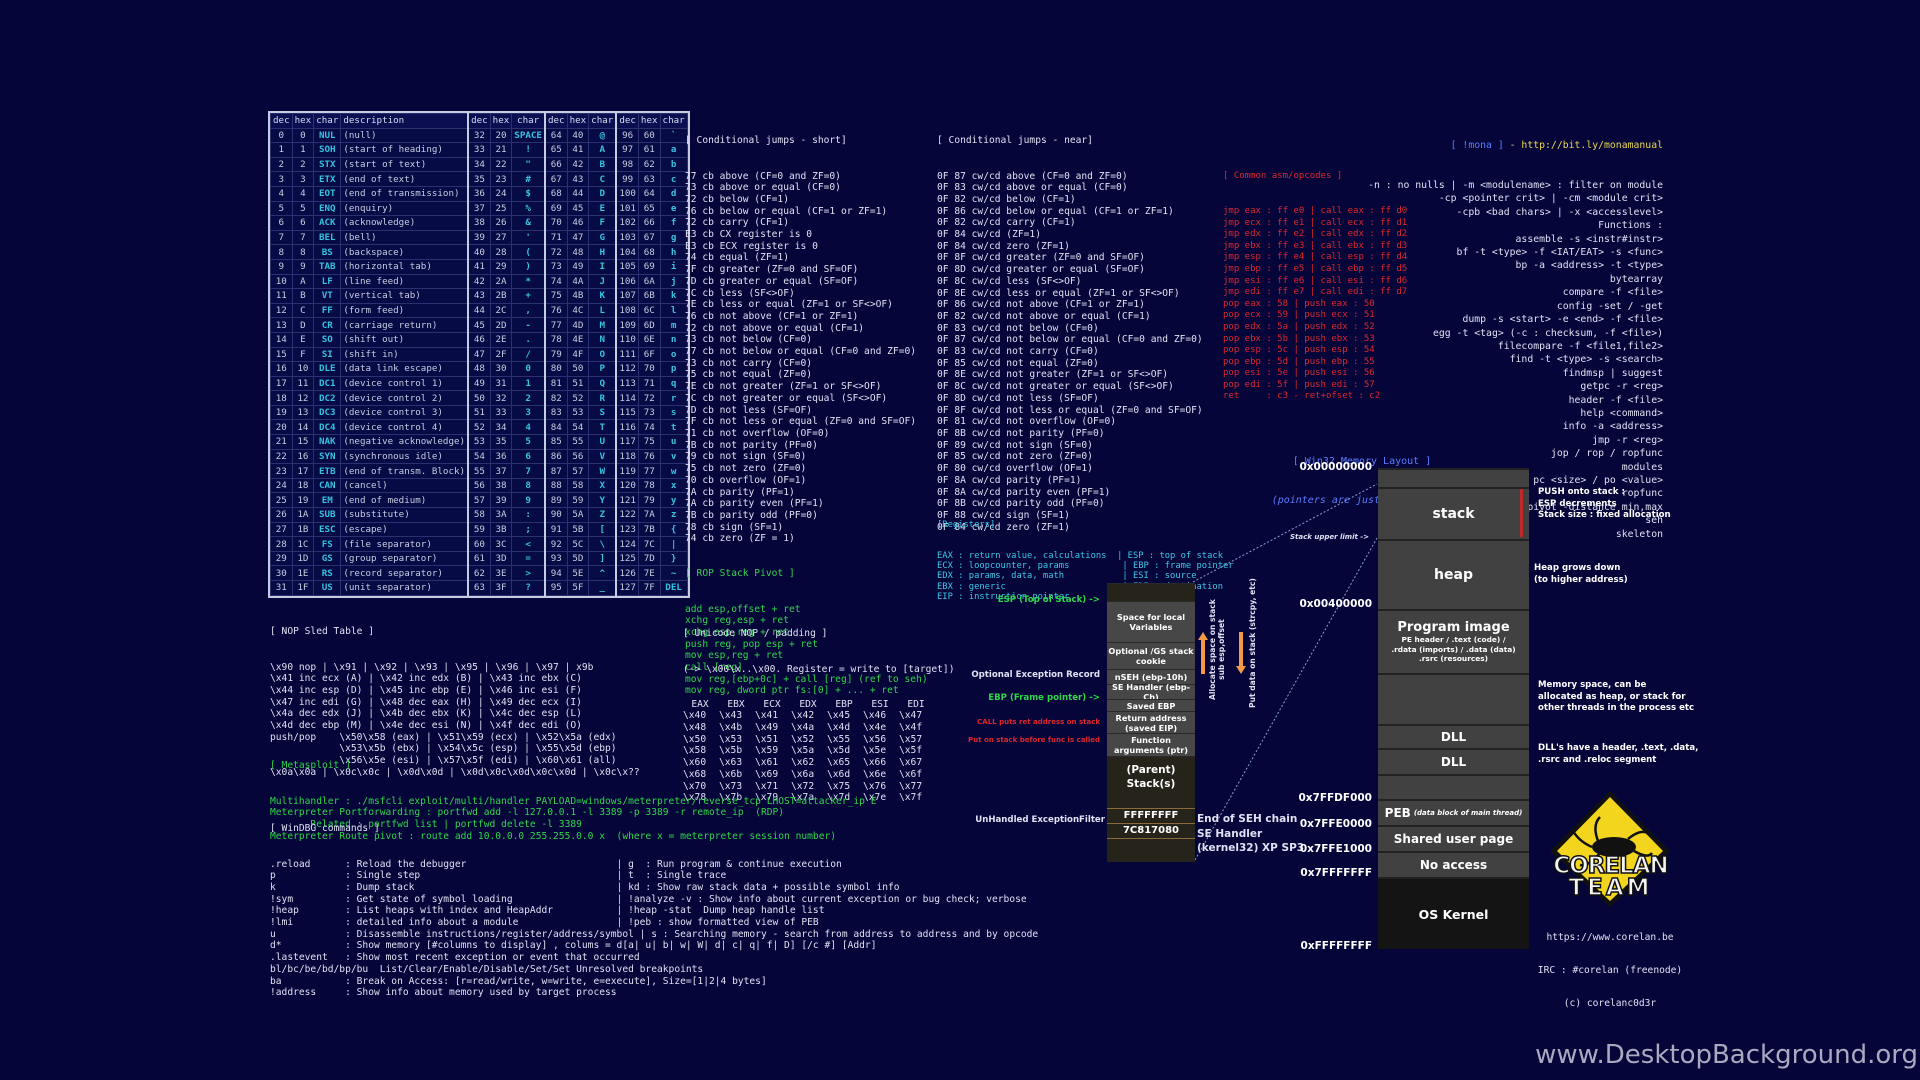 The height and width of the screenshot is (1080, 1920). I want to click on stack-block-locals: Space for local Variables, so click(1151, 621).